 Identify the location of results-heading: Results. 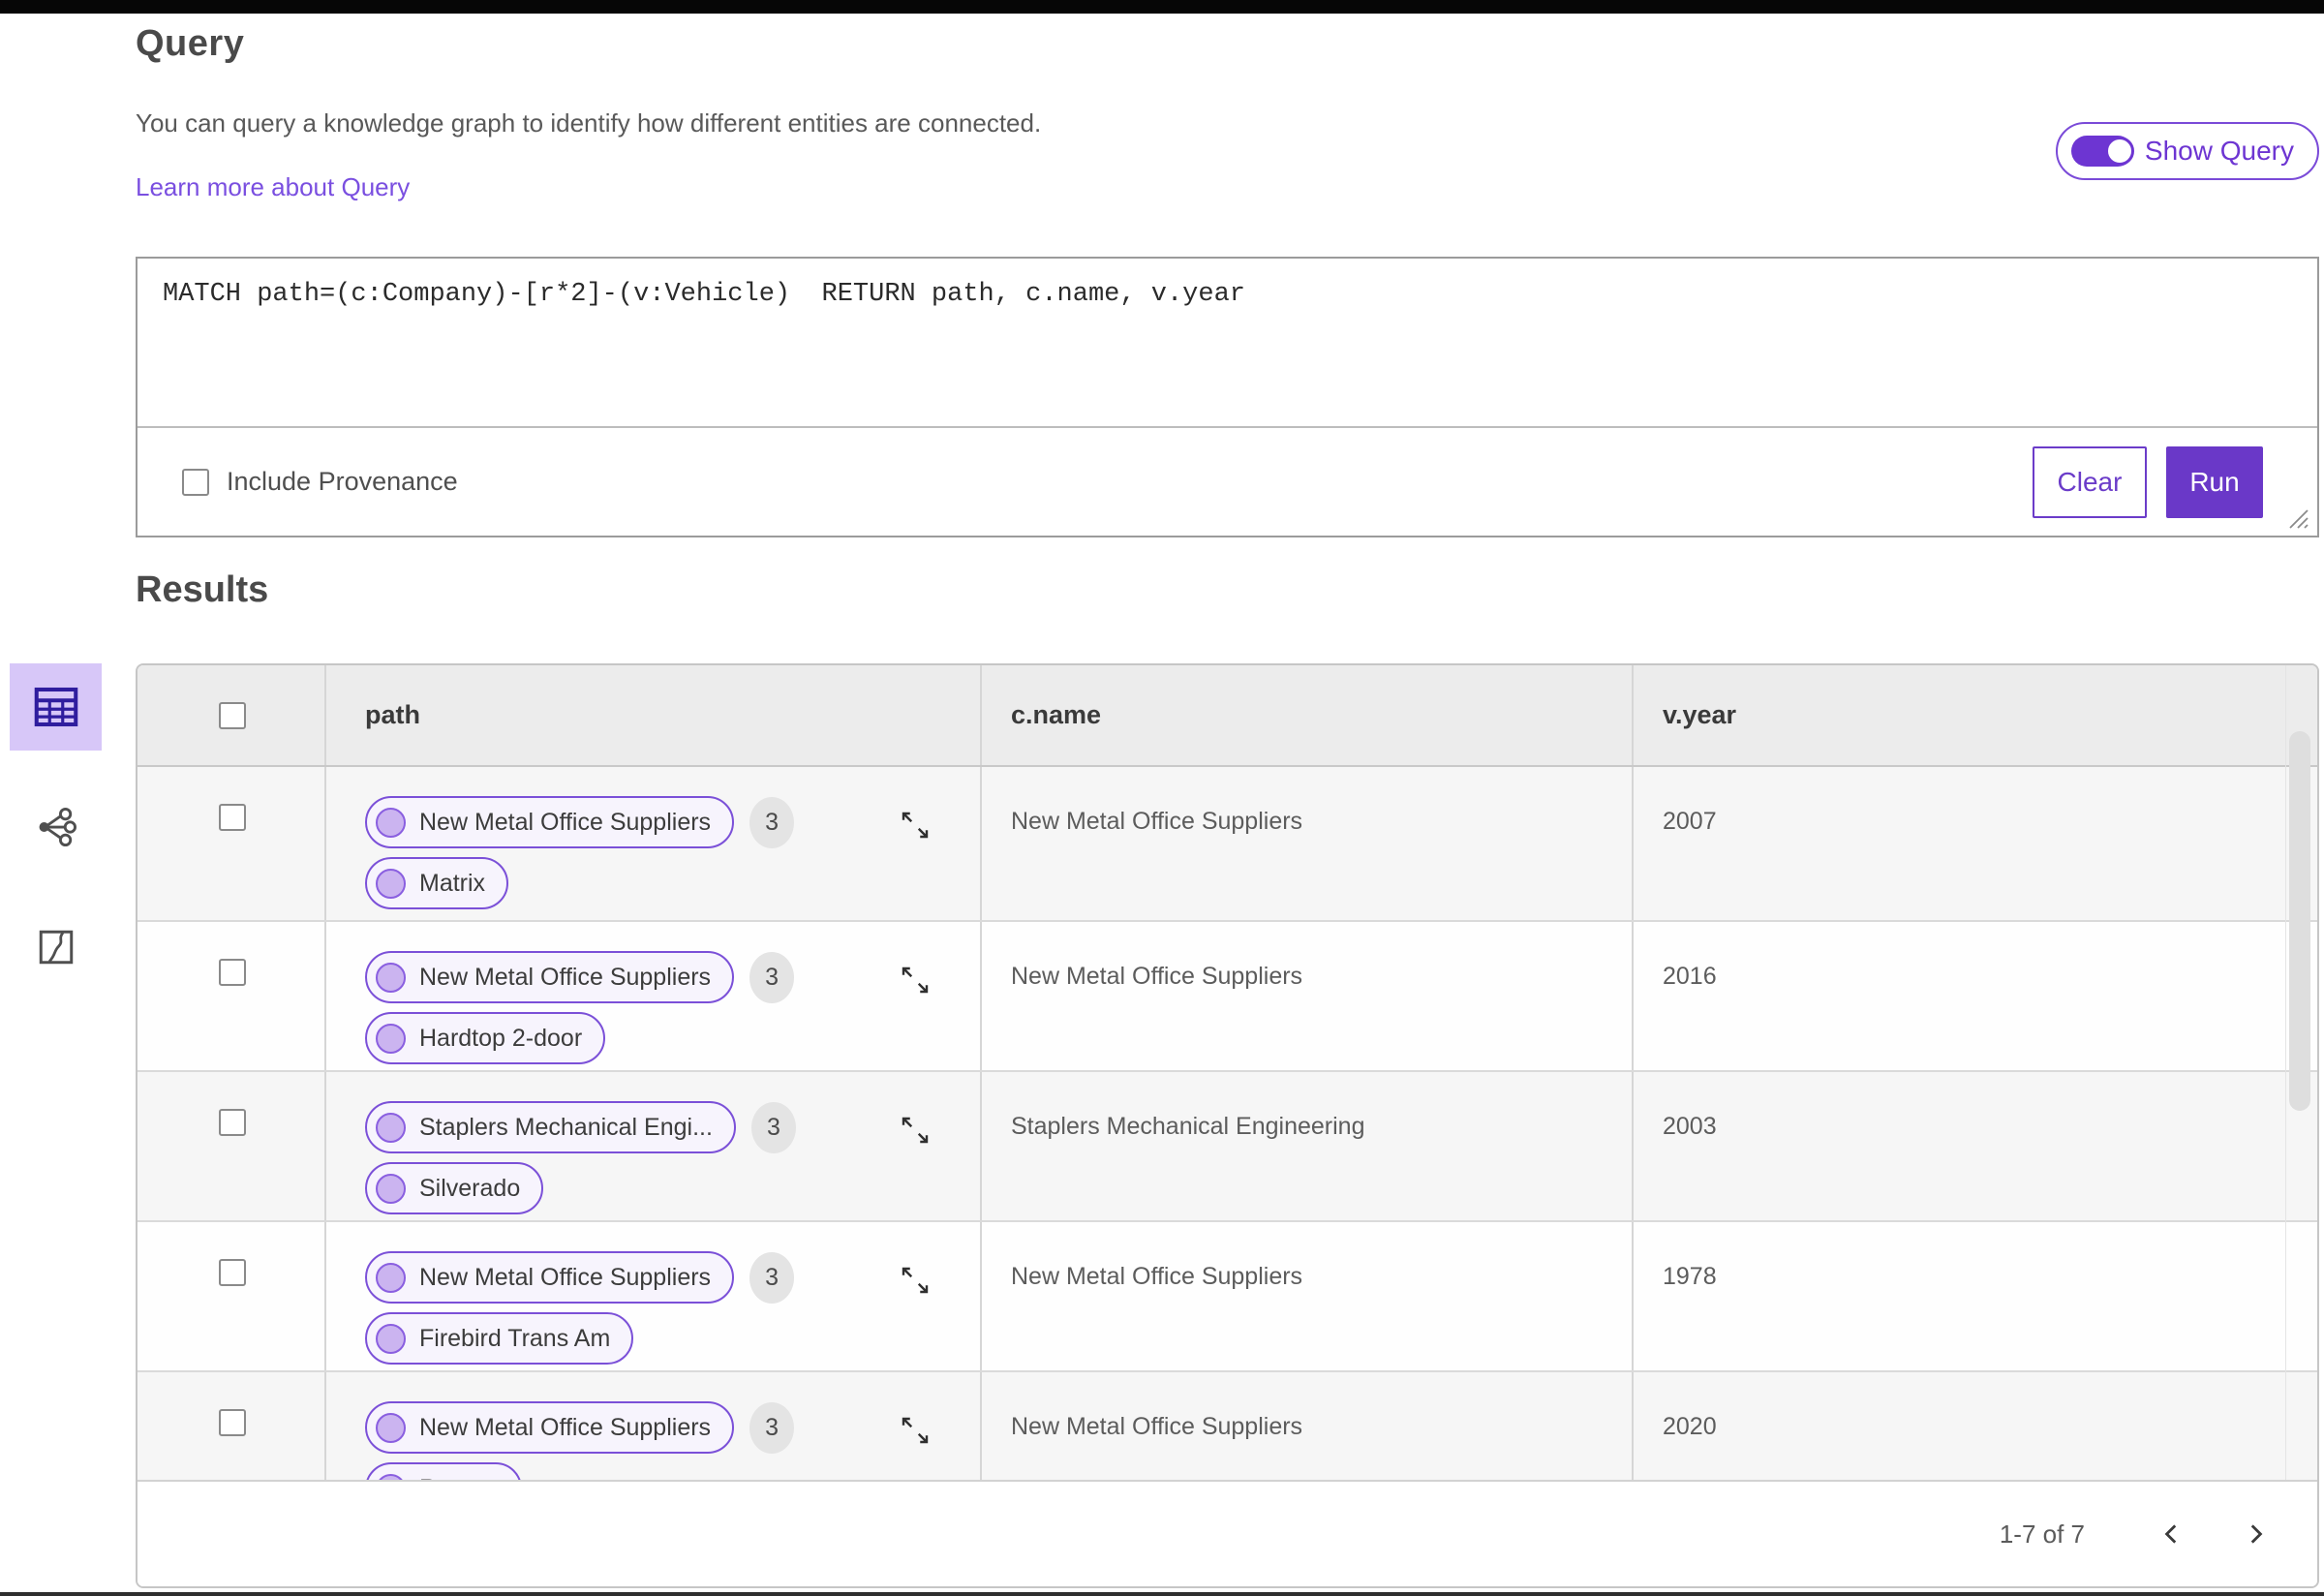
(203, 589).